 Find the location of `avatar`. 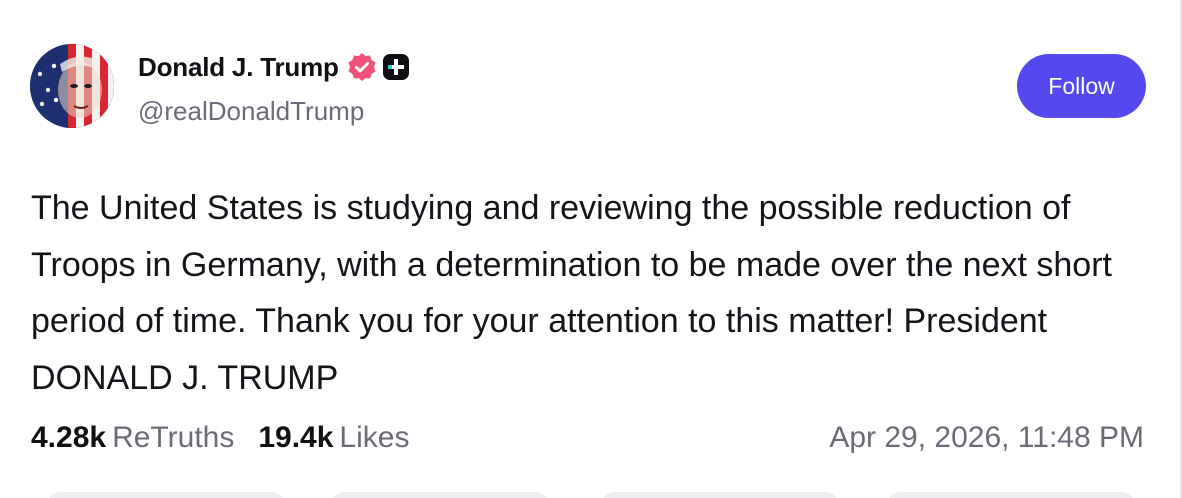

avatar is located at coordinates (72, 86).